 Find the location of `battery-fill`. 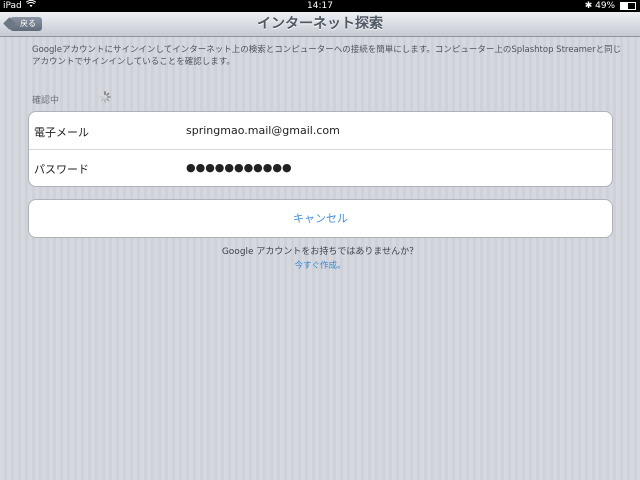

battery-fill is located at coordinates (624, 5).